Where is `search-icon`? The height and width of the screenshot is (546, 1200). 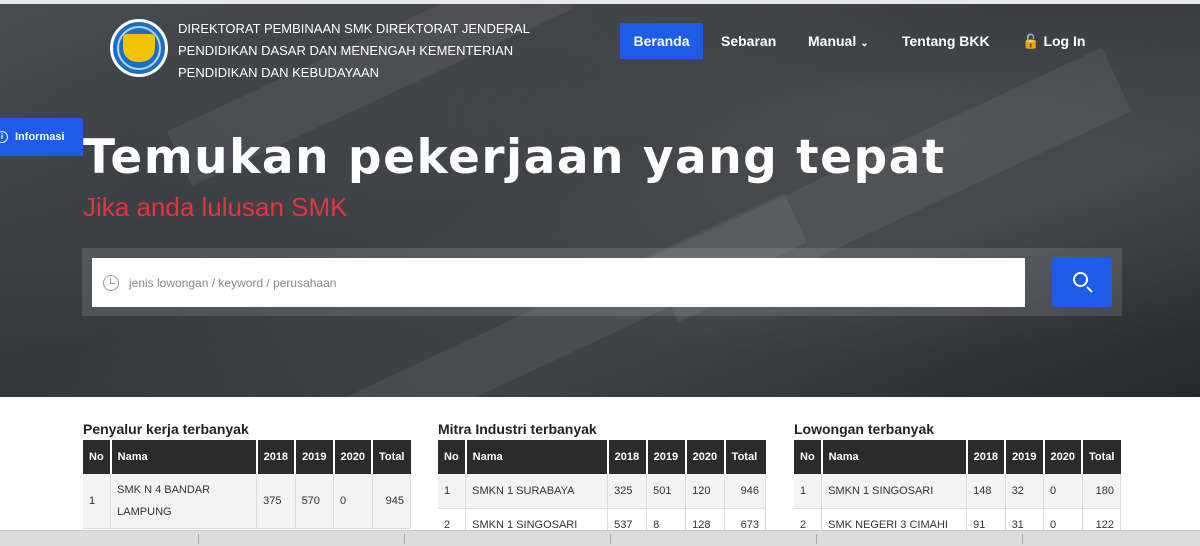 search-icon is located at coordinates (1080, 279).